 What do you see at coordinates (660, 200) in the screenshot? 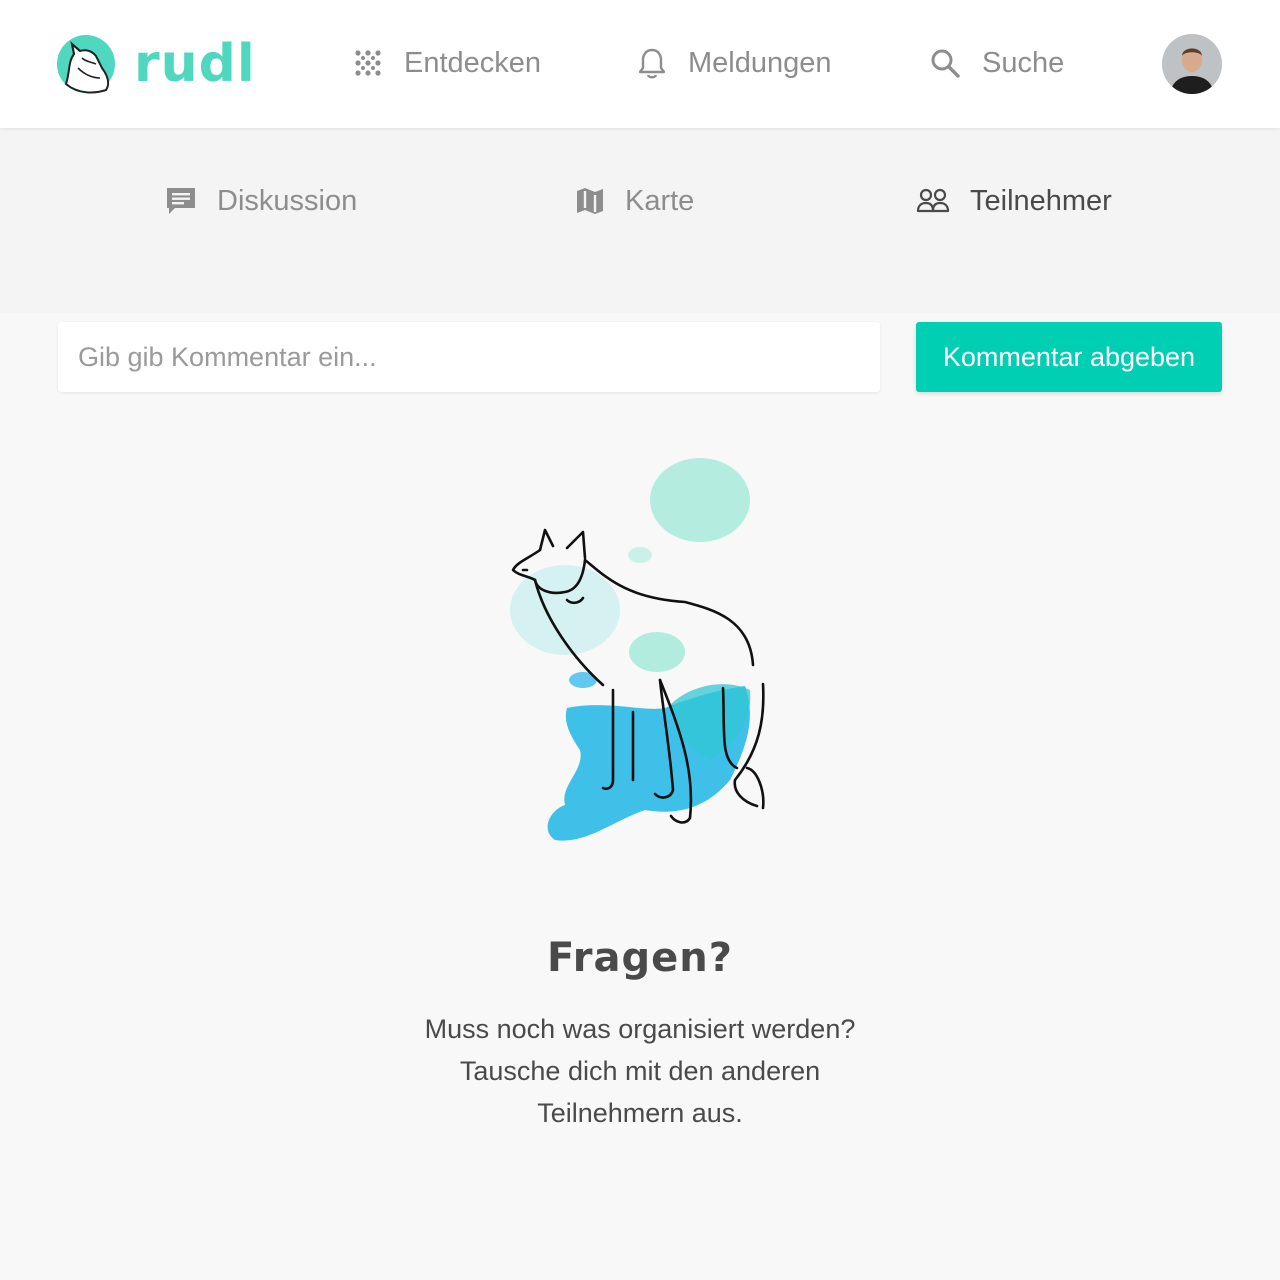
I see `tab-label: Karte` at bounding box center [660, 200].